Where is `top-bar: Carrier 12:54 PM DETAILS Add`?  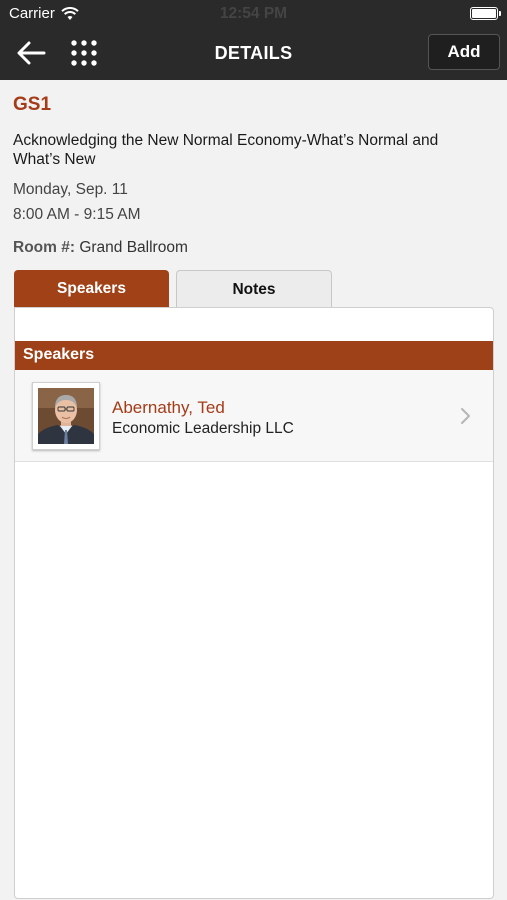 top-bar: Carrier 12:54 PM DETAILS Add is located at coordinates (253, 40).